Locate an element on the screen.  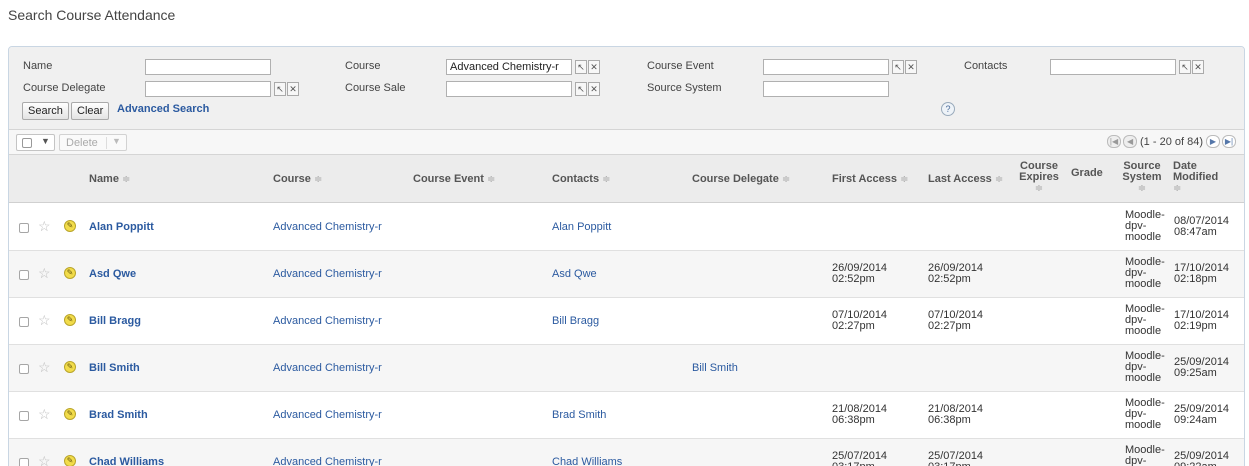
column-date-modified: Date Modified ≑ is located at coordinates (1195, 178).